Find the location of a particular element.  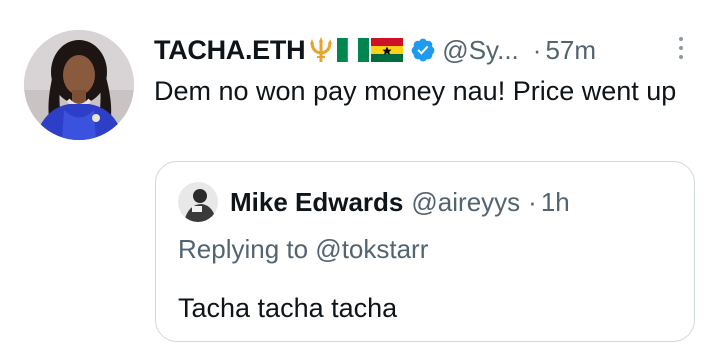

nigeria-flag-icon is located at coordinates (353, 50).